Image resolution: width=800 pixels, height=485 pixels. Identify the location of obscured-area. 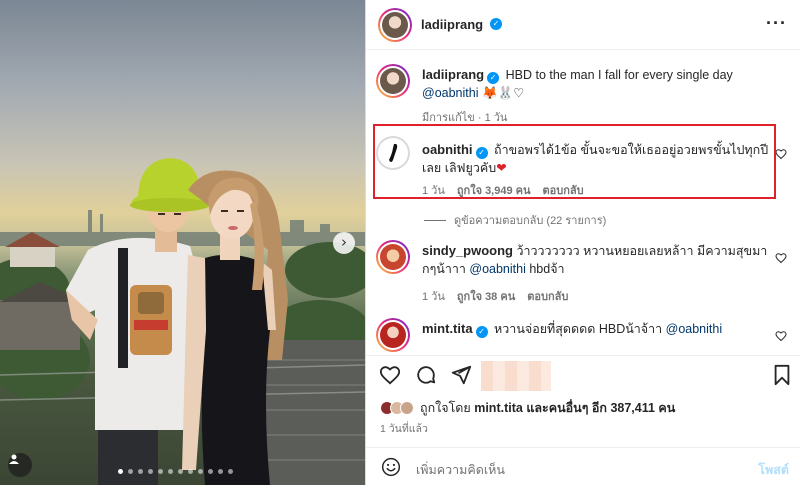
(516, 376).